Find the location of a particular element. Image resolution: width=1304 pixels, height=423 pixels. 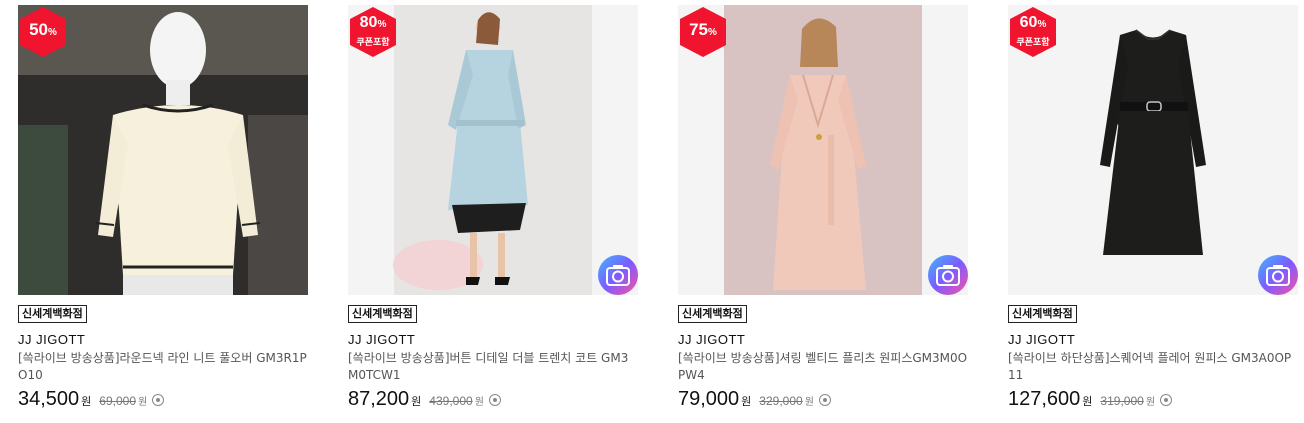

original-price: 69,000 is located at coordinates (117, 401).